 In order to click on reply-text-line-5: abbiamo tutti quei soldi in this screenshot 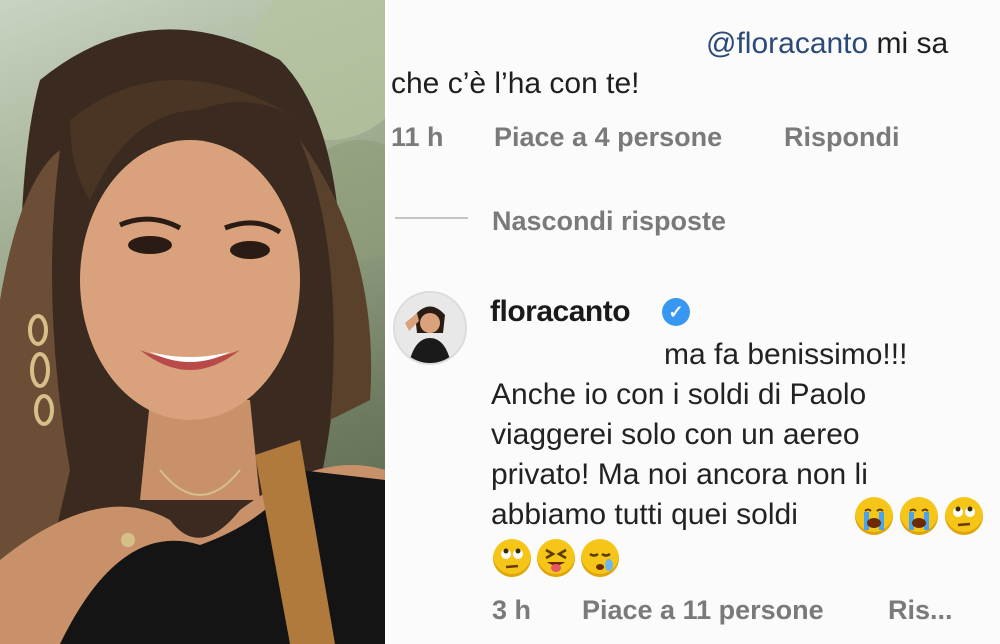, I will do `click(644, 514)`.